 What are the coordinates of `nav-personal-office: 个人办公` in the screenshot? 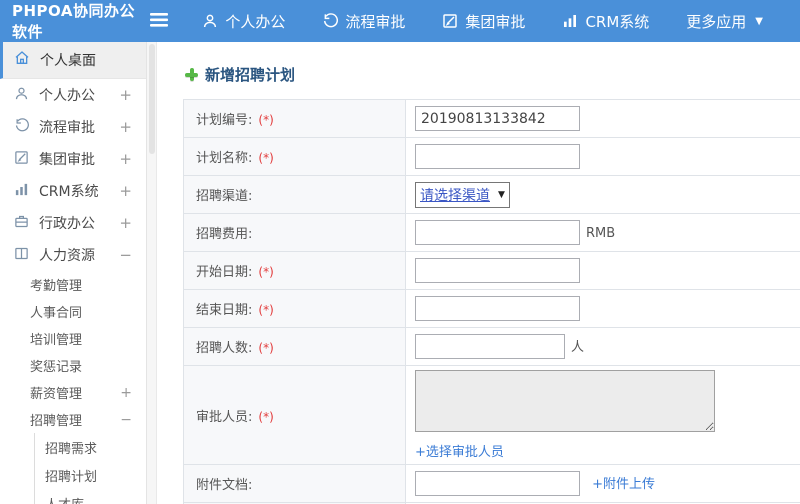 It's located at (243, 21).